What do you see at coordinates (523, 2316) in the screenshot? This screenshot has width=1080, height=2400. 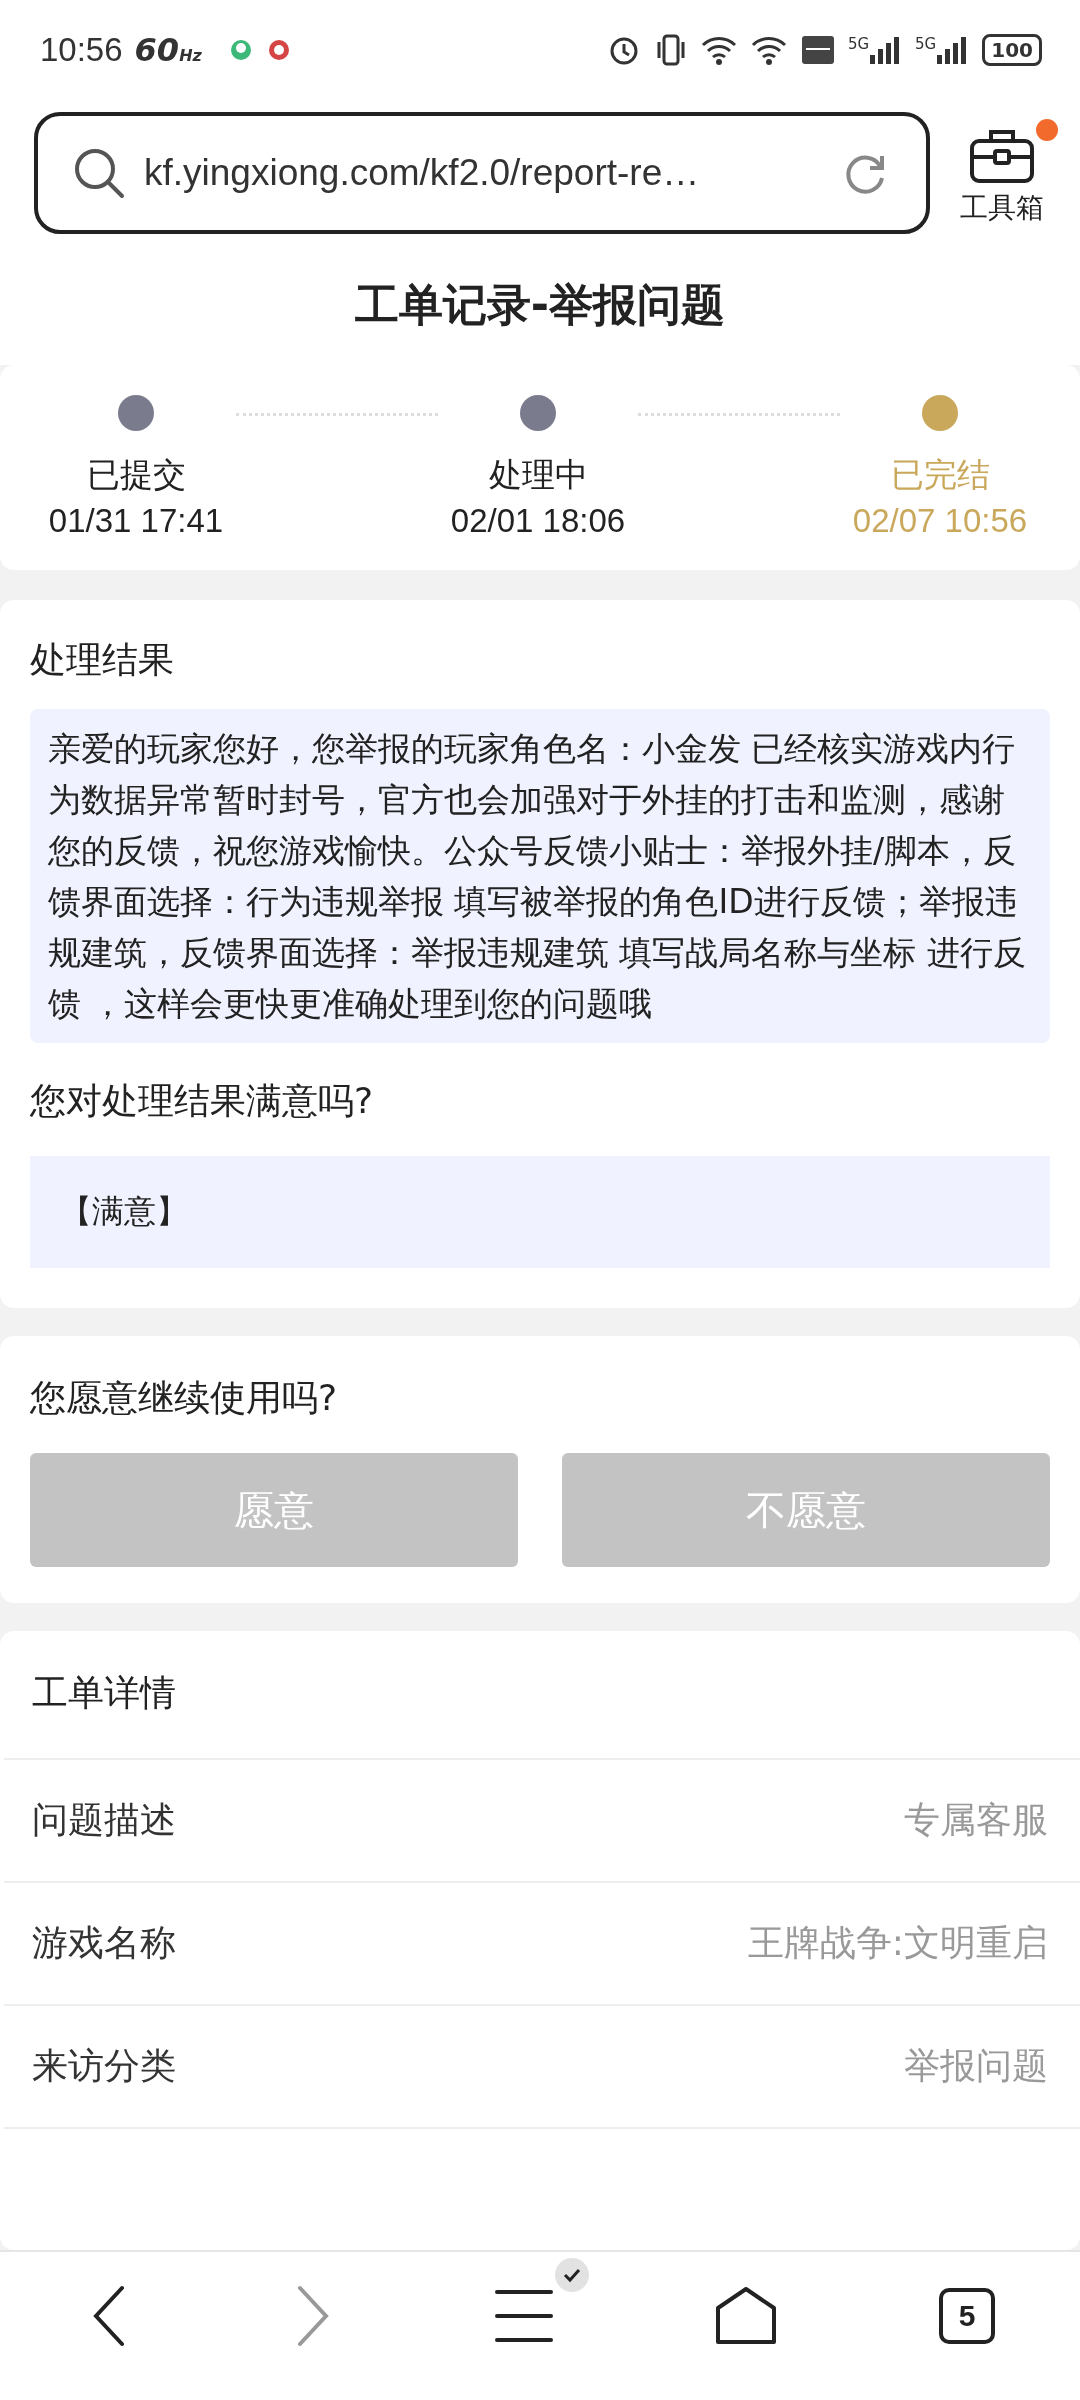 I see `menu-icon` at bounding box center [523, 2316].